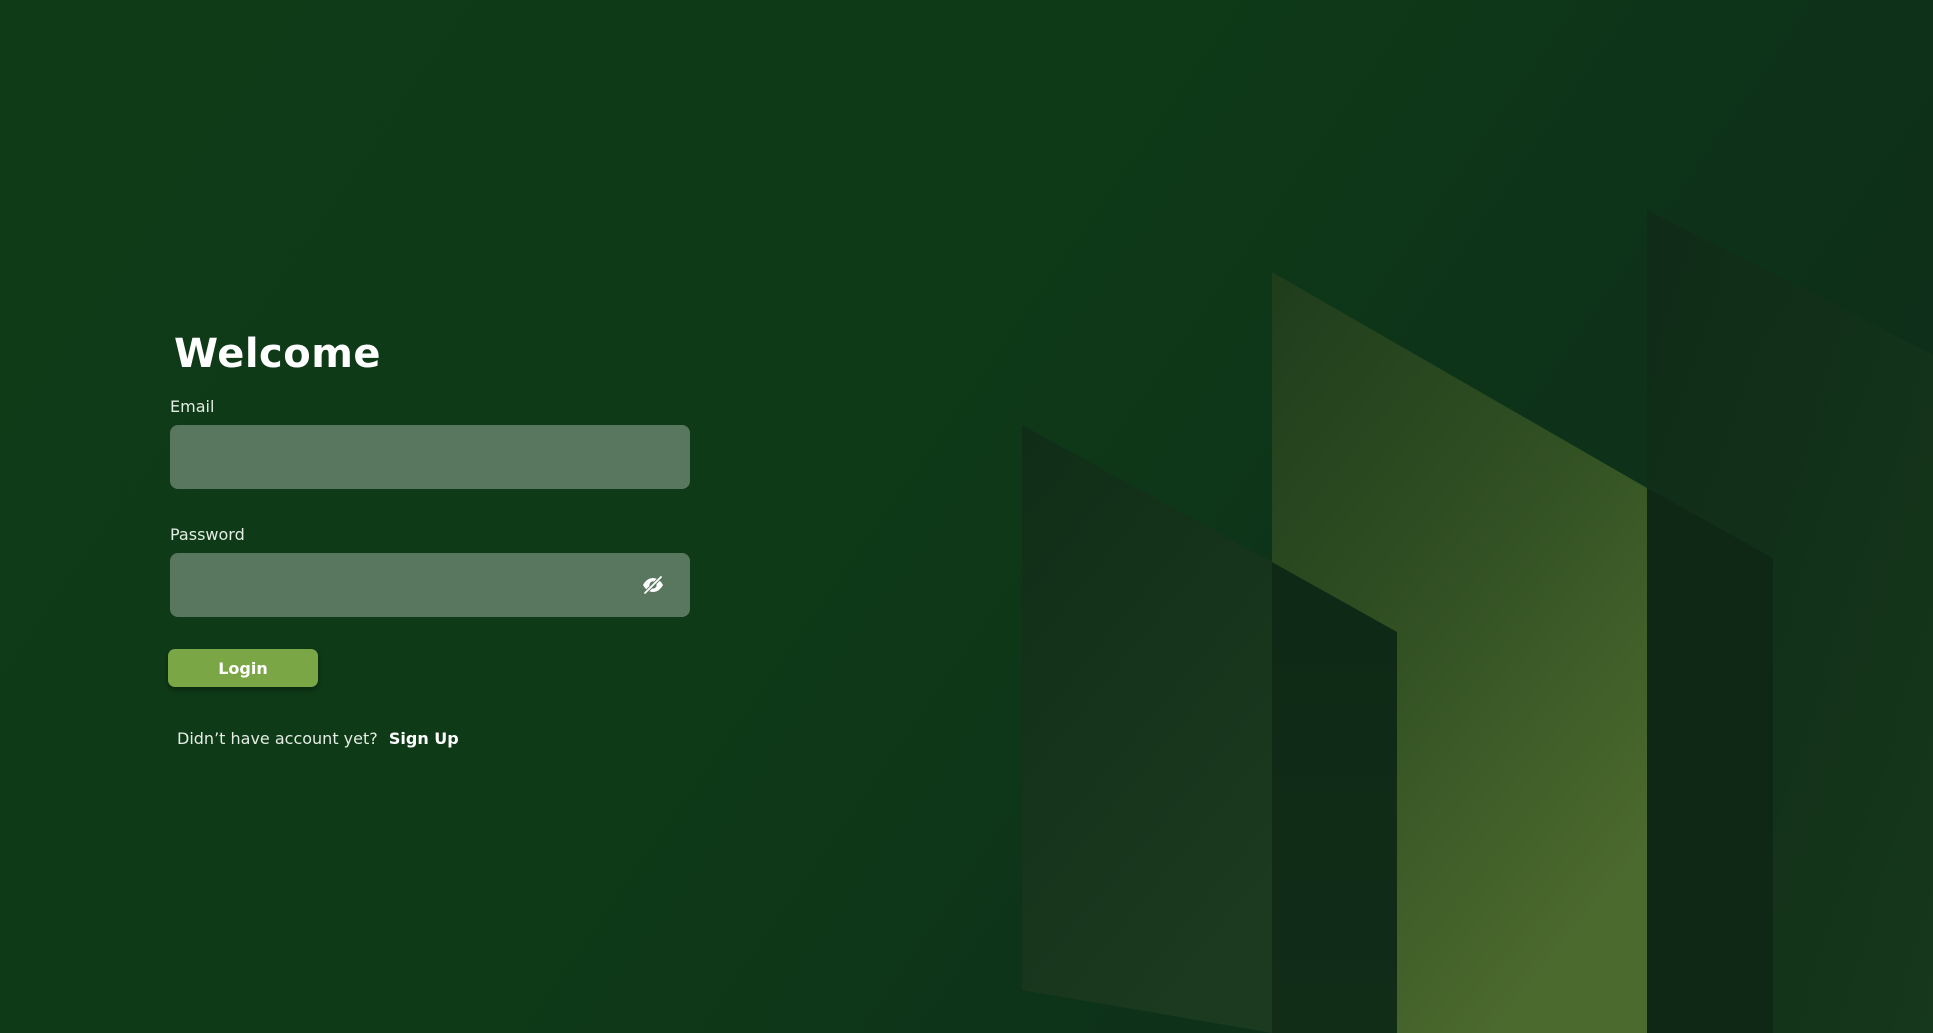 The height and width of the screenshot is (1033, 1933). I want to click on email-field-wrapper, so click(430, 457).